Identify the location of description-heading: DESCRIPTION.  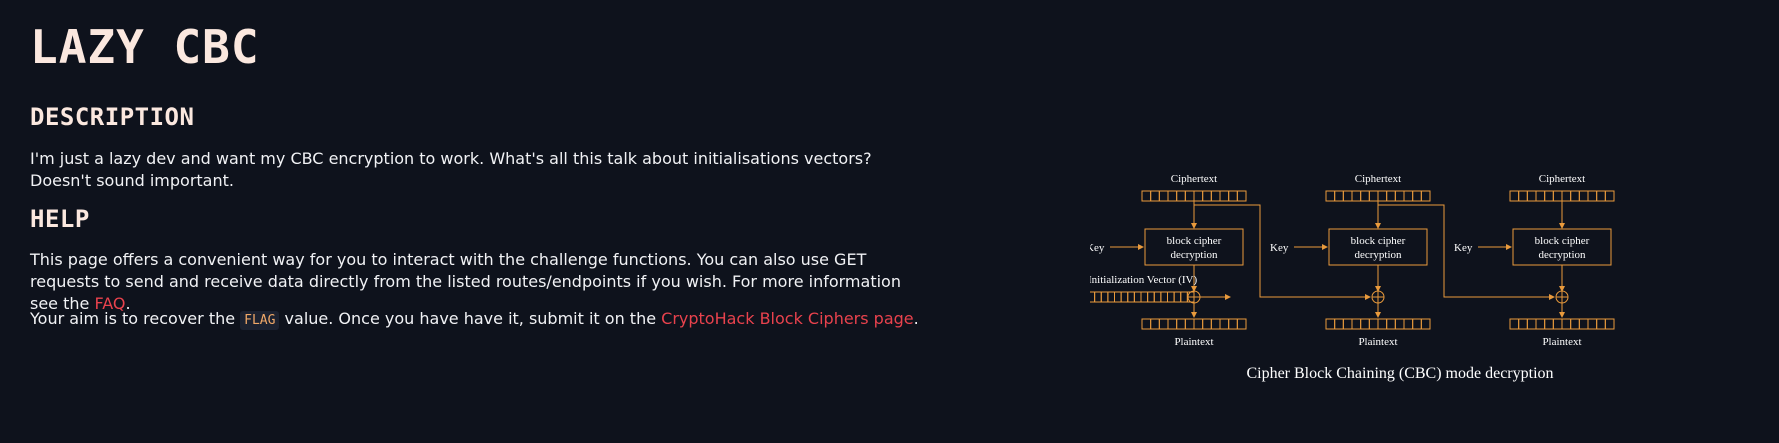
(112, 117).